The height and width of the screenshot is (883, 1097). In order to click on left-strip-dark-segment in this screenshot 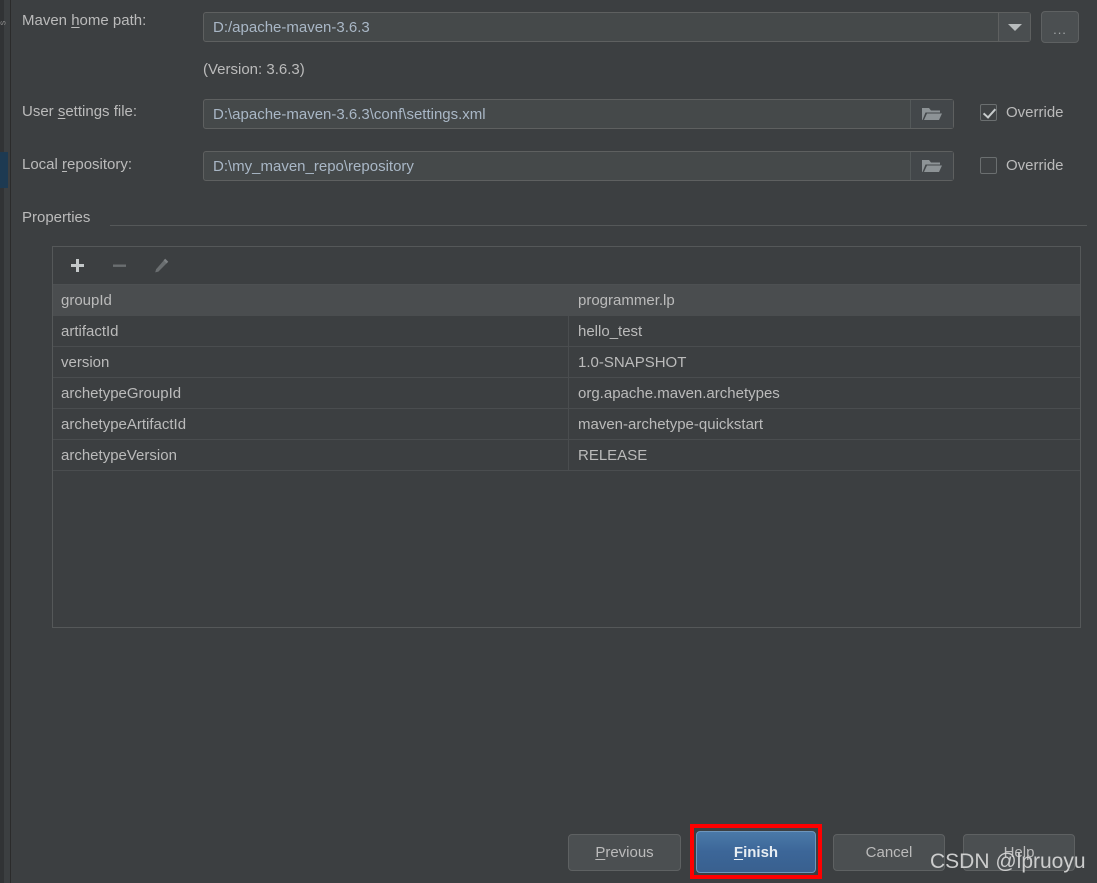, I will do `click(2, 441)`.